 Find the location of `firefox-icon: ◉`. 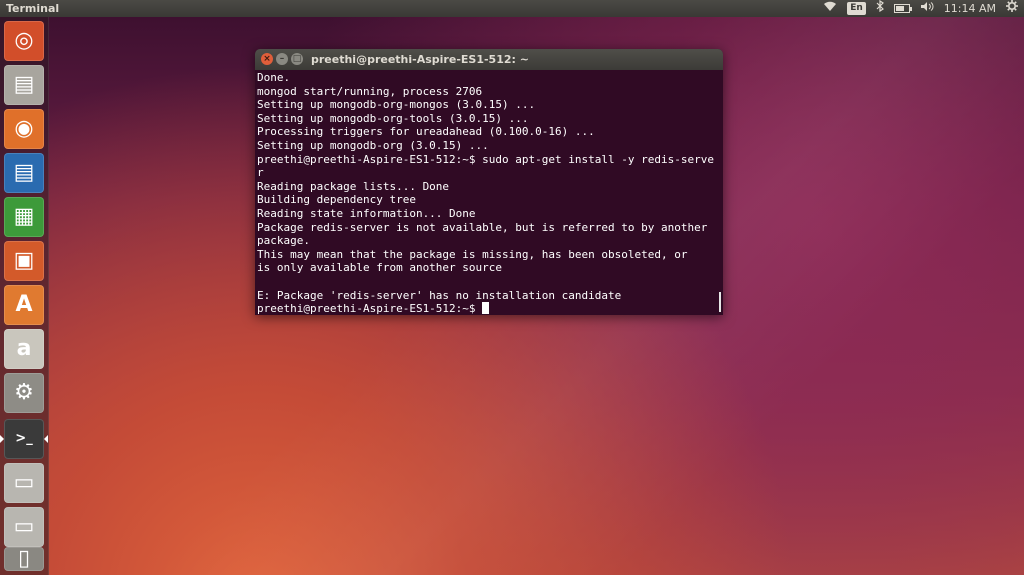

firefox-icon: ◉ is located at coordinates (24, 129).